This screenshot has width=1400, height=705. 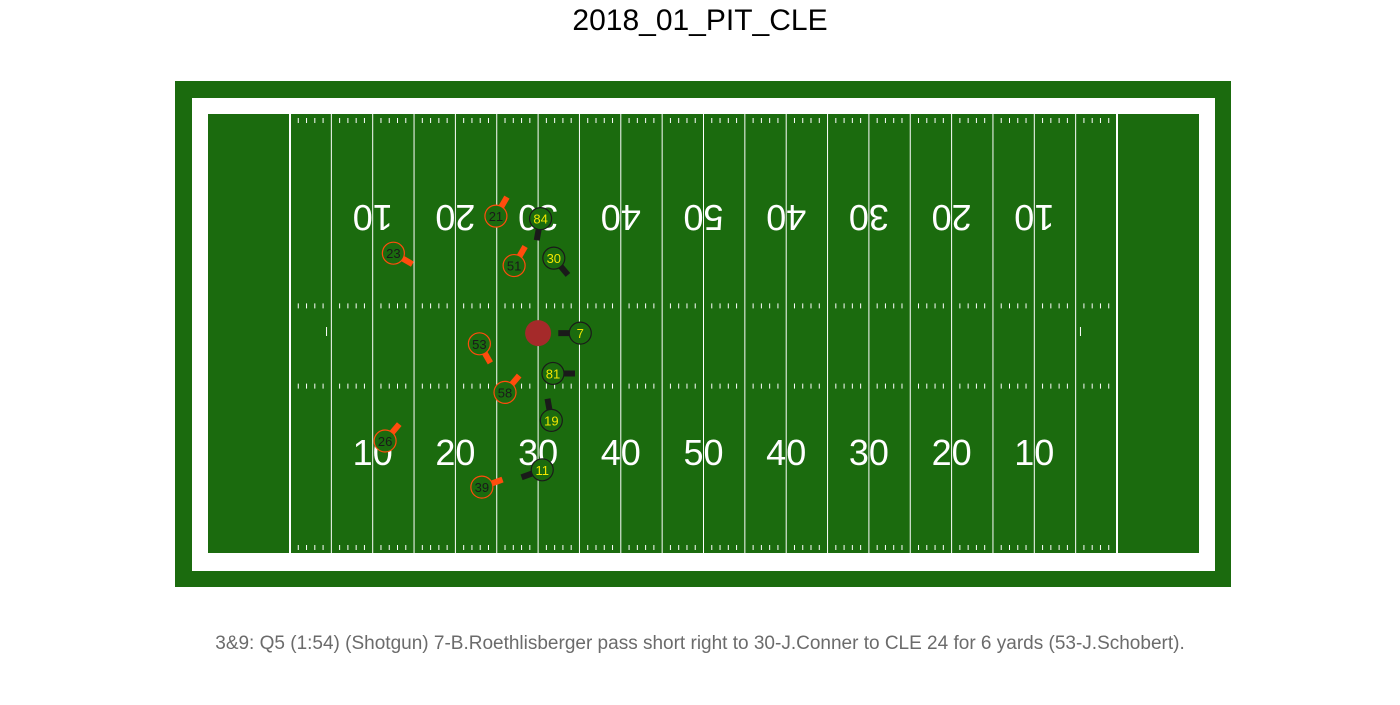 What do you see at coordinates (496, 216) in the screenshot?
I see `player-jersey-number: 21` at bounding box center [496, 216].